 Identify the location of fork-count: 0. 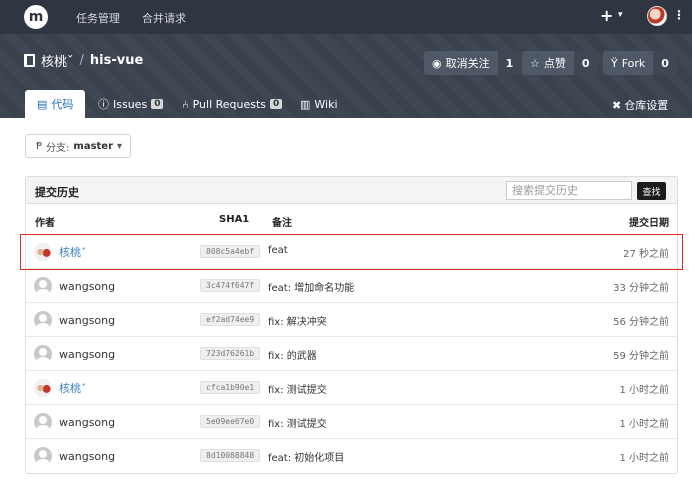
(665, 63).